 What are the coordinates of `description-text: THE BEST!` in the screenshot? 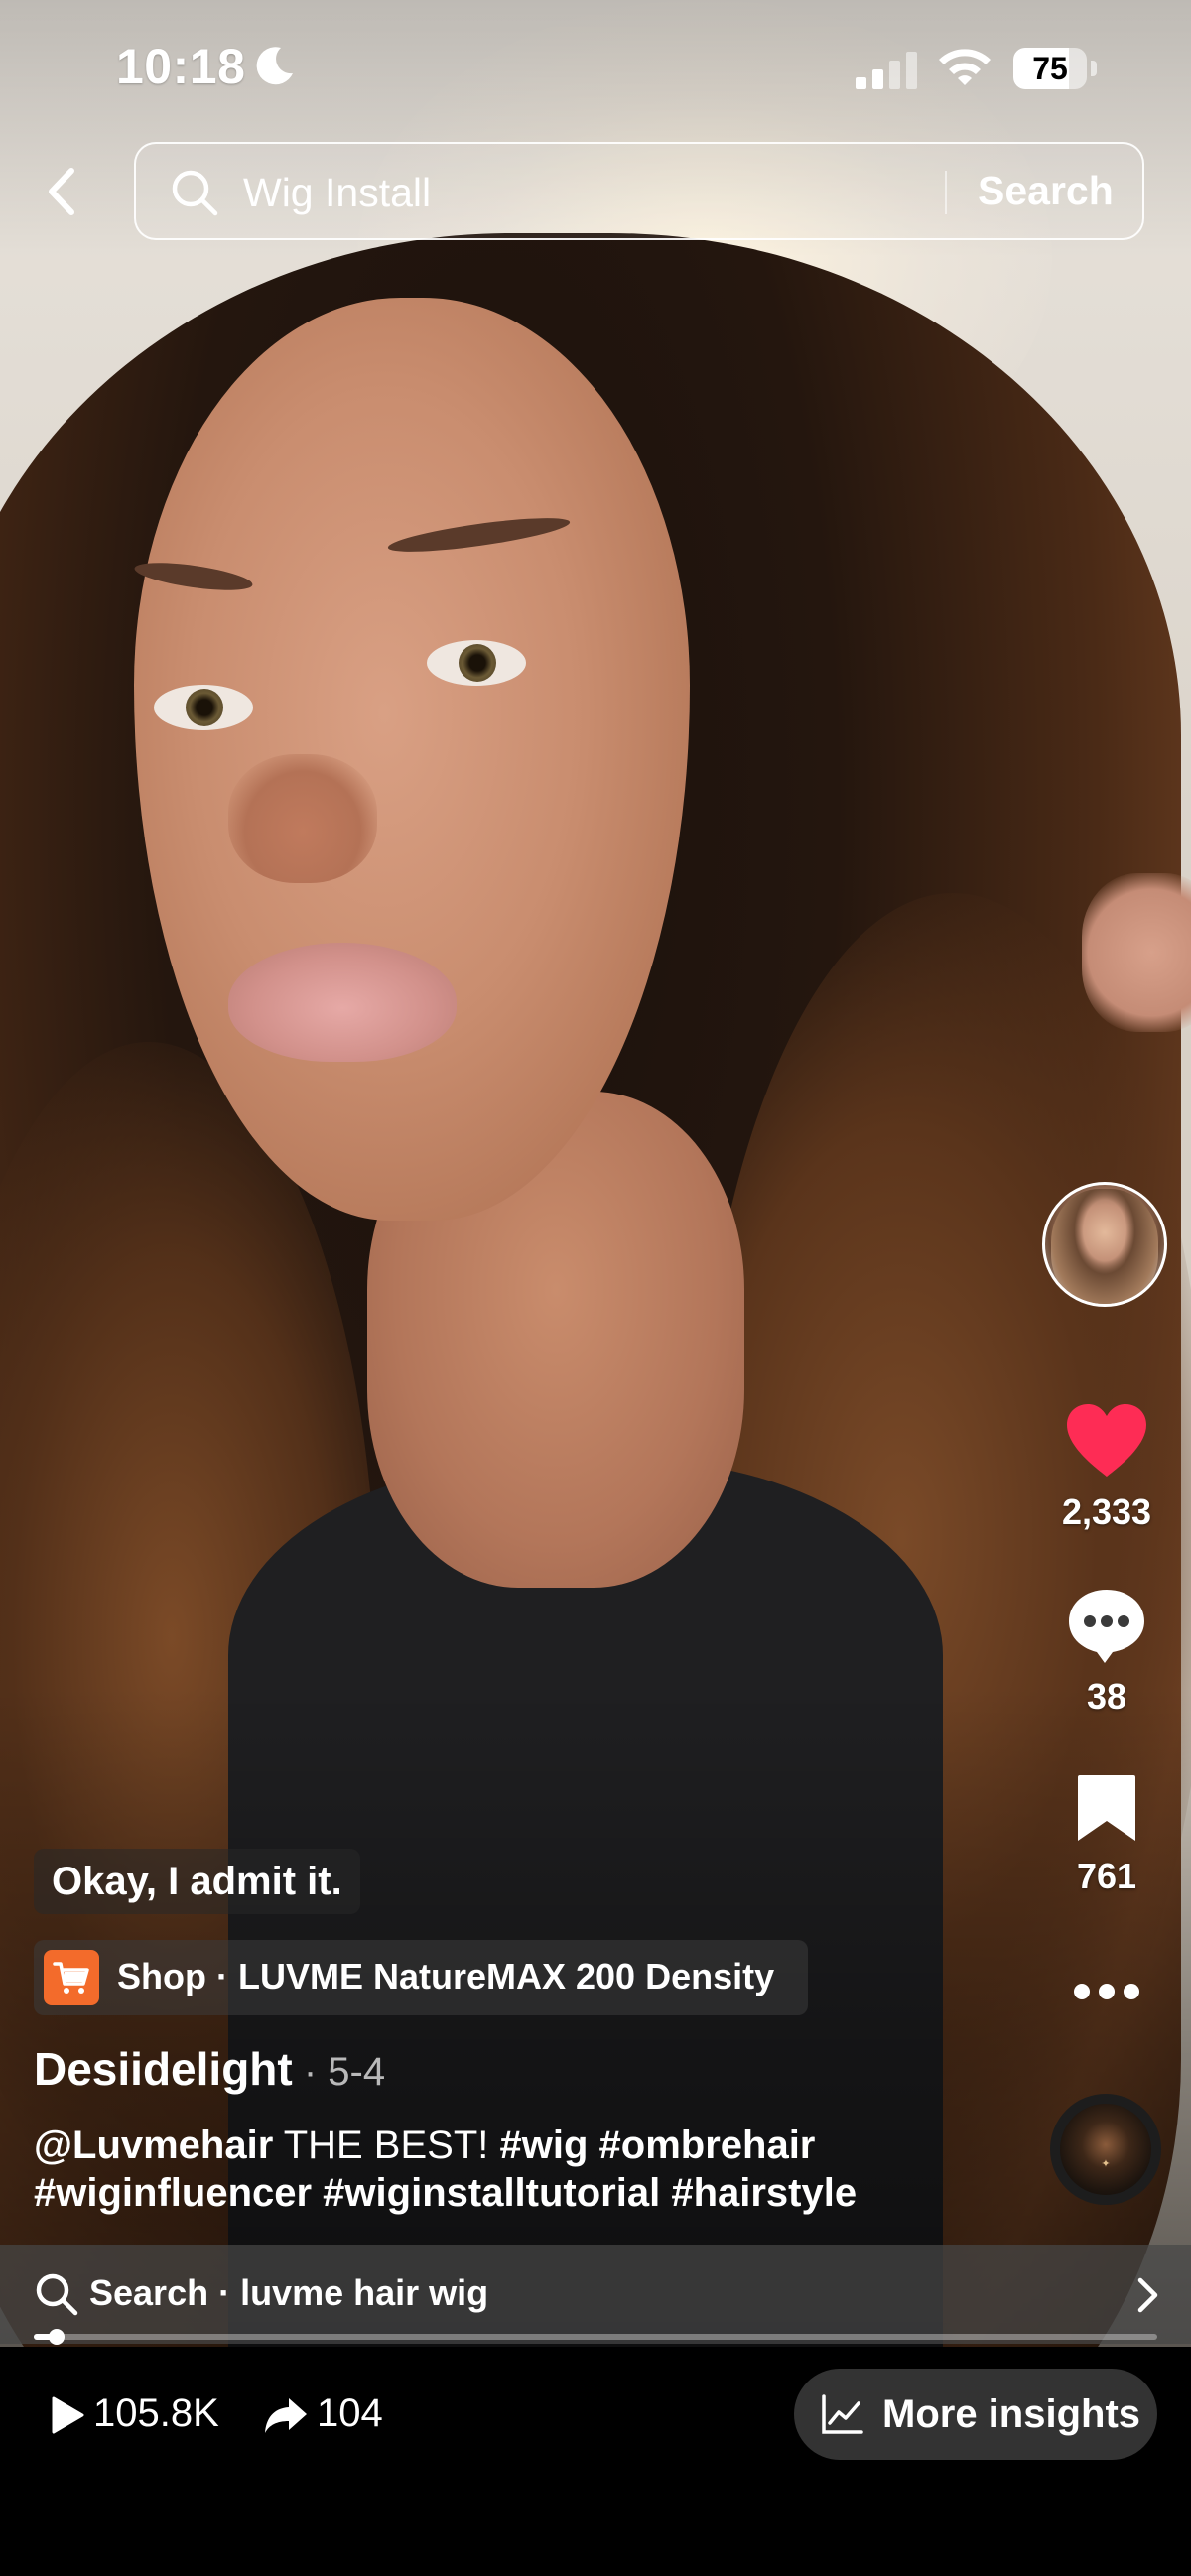 It's located at (387, 2146).